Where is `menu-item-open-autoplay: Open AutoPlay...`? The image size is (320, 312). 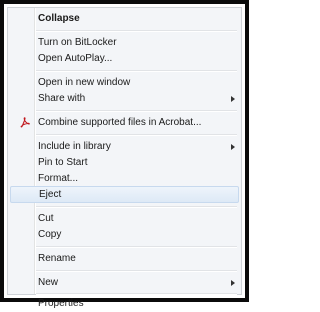
menu-item-open-autoplay: Open AutoPlay... is located at coordinates (124, 58).